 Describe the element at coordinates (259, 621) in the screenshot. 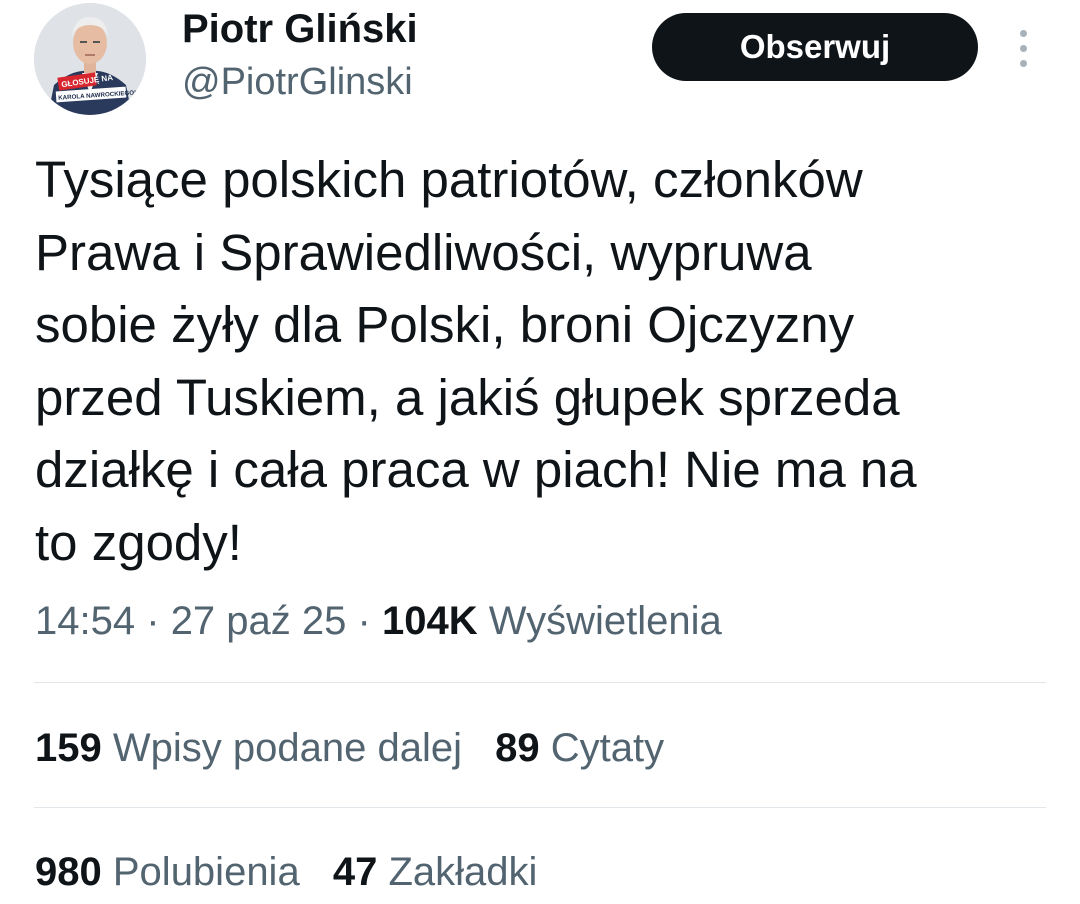

I see `tweet-date: 27 paź 25` at that location.